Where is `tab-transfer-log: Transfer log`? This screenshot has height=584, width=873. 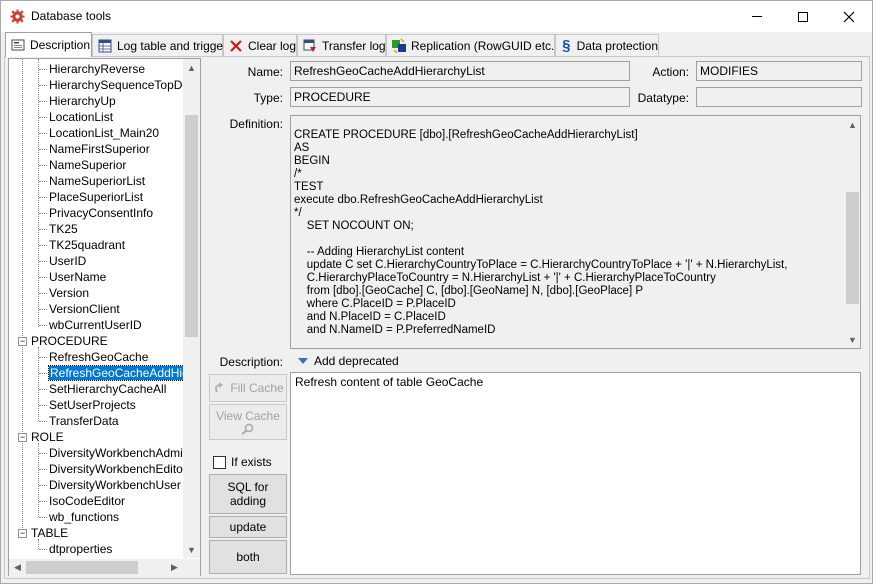 tab-transfer-log: Transfer log is located at coordinates (341, 45).